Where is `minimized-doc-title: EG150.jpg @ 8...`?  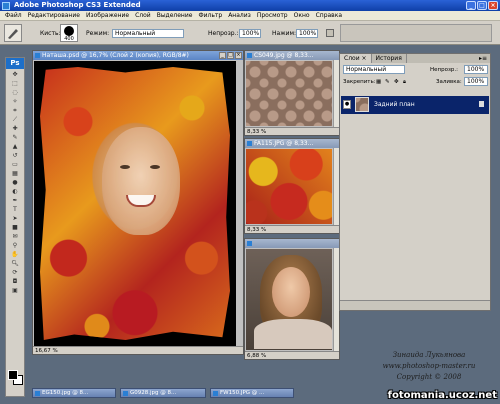 minimized-doc-title: EG150.jpg @ 8... is located at coordinates (65, 393).